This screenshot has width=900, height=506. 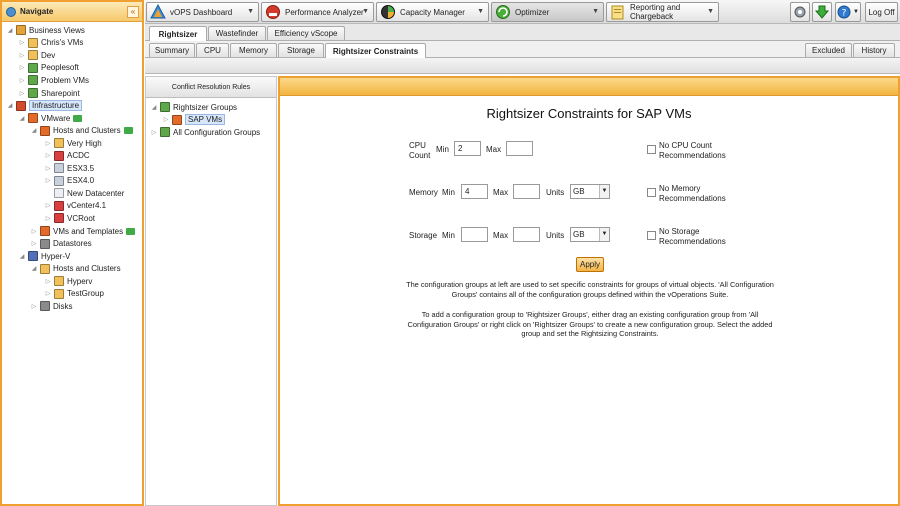 I want to click on tab-storage: Storage, so click(x=301, y=50).